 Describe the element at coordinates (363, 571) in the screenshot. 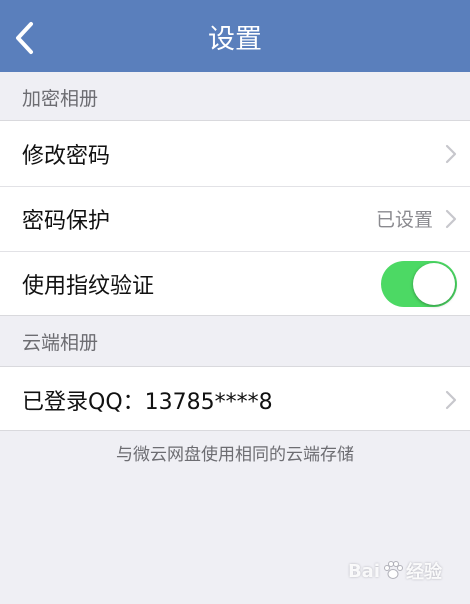

I see `watermark-text-left: Bai` at that location.